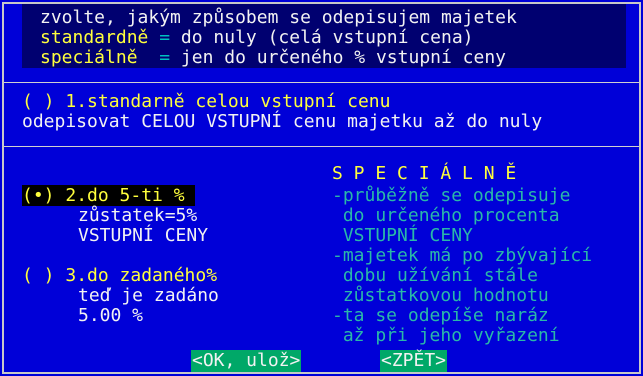  What do you see at coordinates (440, 315) in the screenshot?
I see `special-line: -ta se odepíše naráz` at bounding box center [440, 315].